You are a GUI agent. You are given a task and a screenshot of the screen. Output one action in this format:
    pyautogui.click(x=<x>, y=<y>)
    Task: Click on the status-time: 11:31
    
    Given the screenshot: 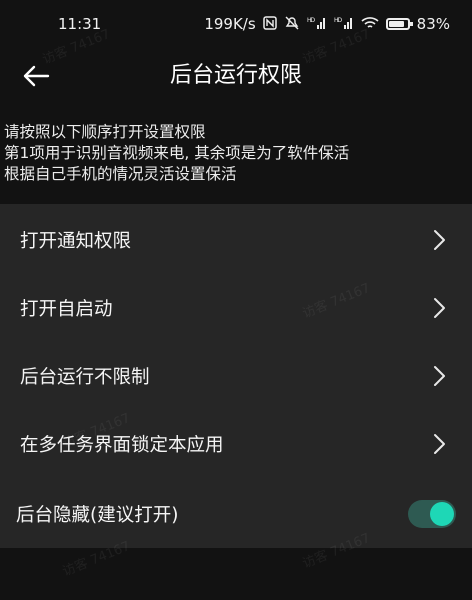 What is the action you would take?
    pyautogui.click(x=80, y=24)
    